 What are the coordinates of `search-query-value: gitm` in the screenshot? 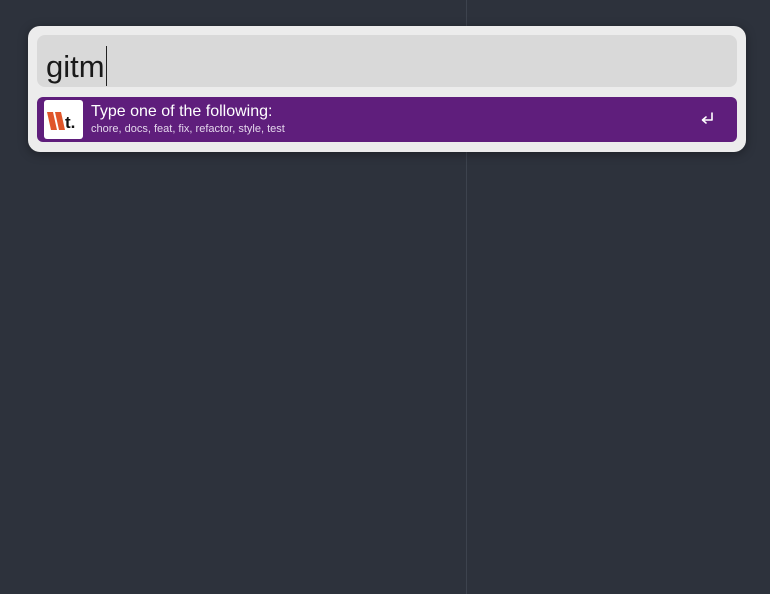 It's located at (75, 66).